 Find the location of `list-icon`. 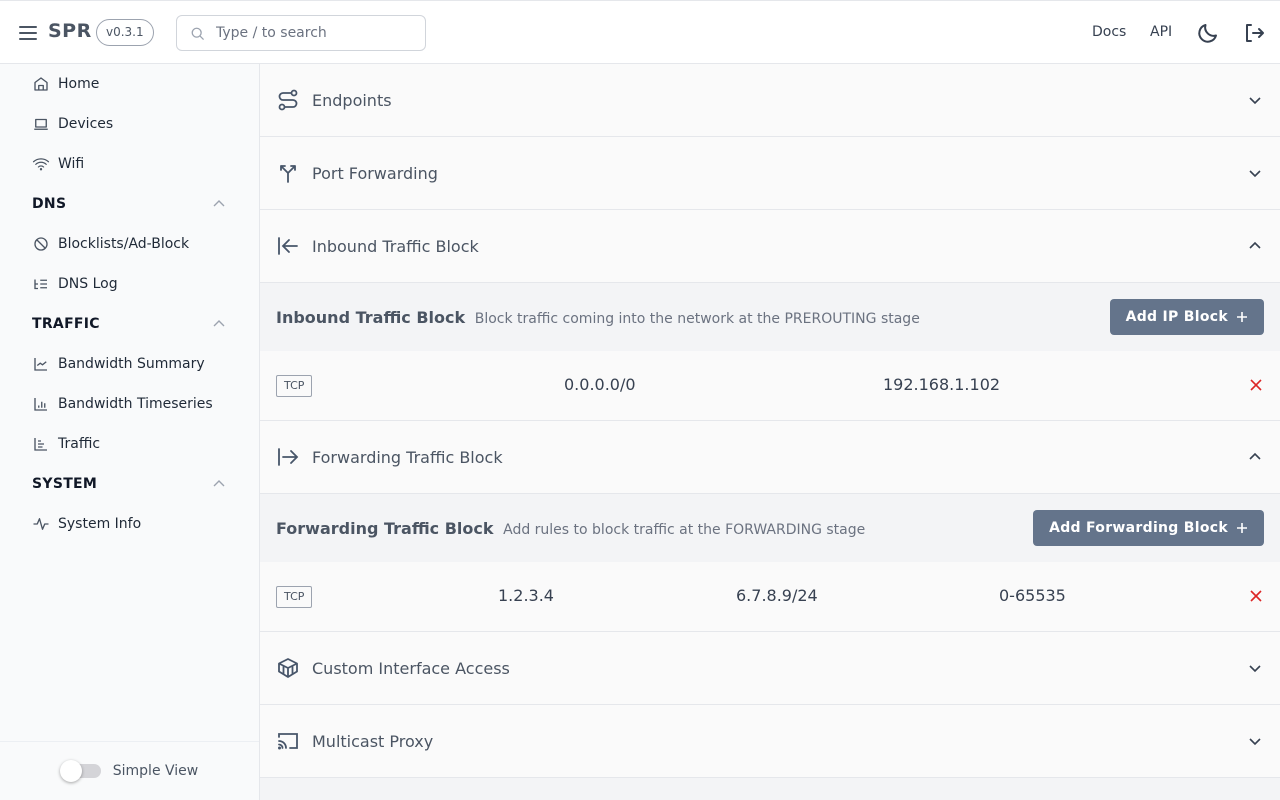

list-icon is located at coordinates (40, 284).